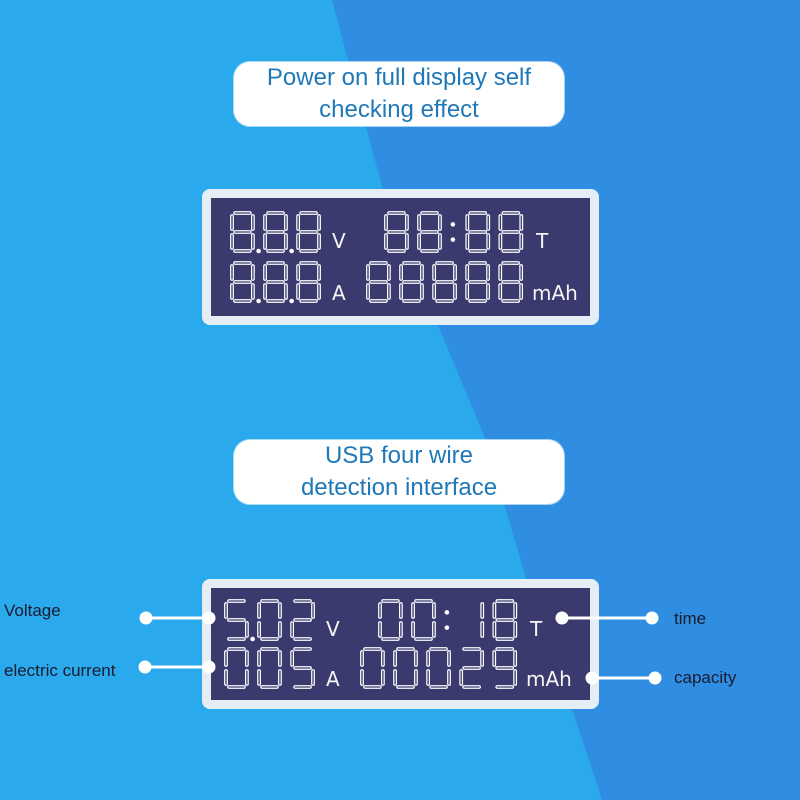 The width and height of the screenshot is (800, 800). What do you see at coordinates (399, 487) in the screenshot?
I see `caption-line-2: detection interface` at bounding box center [399, 487].